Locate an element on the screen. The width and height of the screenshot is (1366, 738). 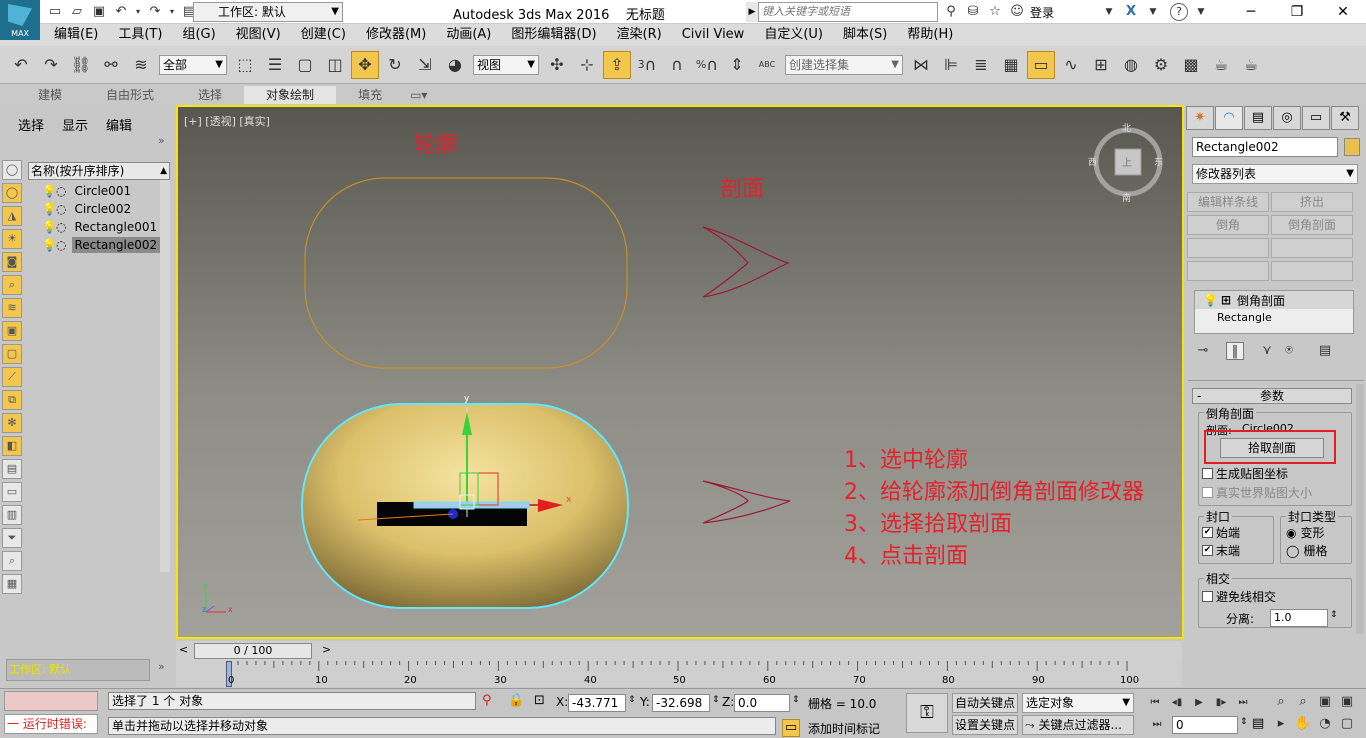
help-dropdown-icon: ▼ is located at coordinates (1201, 12).